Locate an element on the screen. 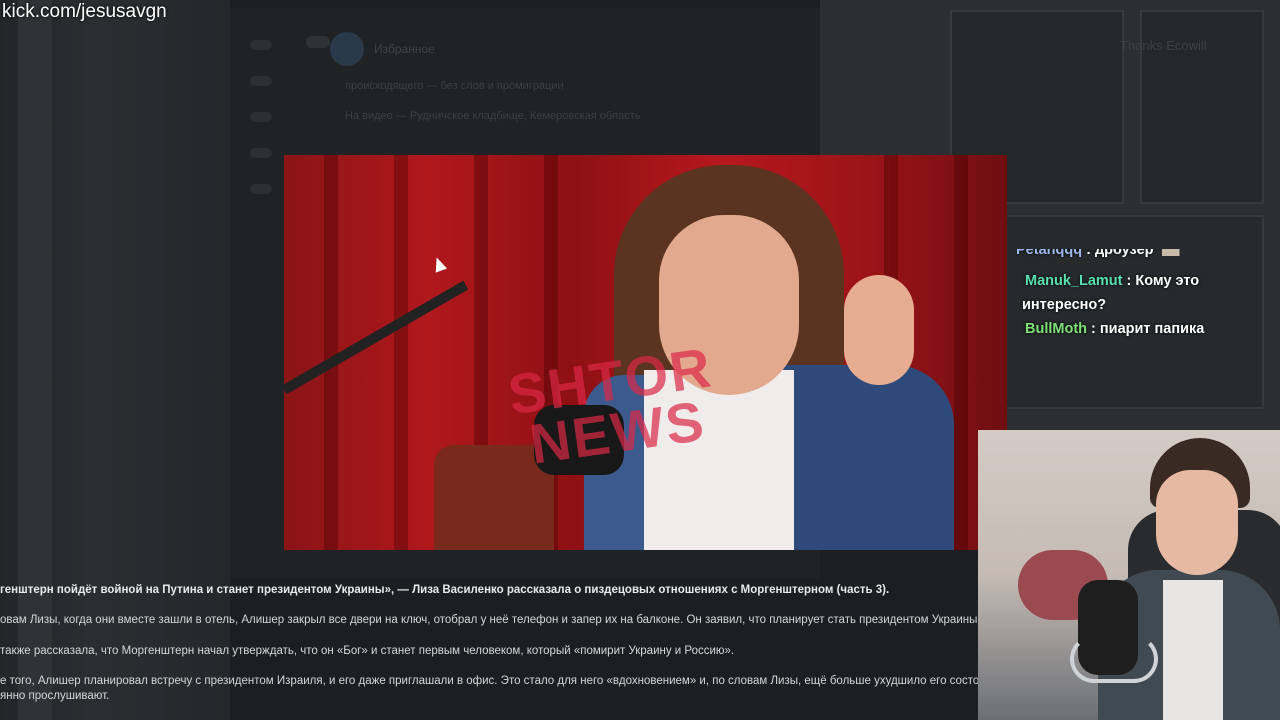  streamer-webcam is located at coordinates (1129, 575).